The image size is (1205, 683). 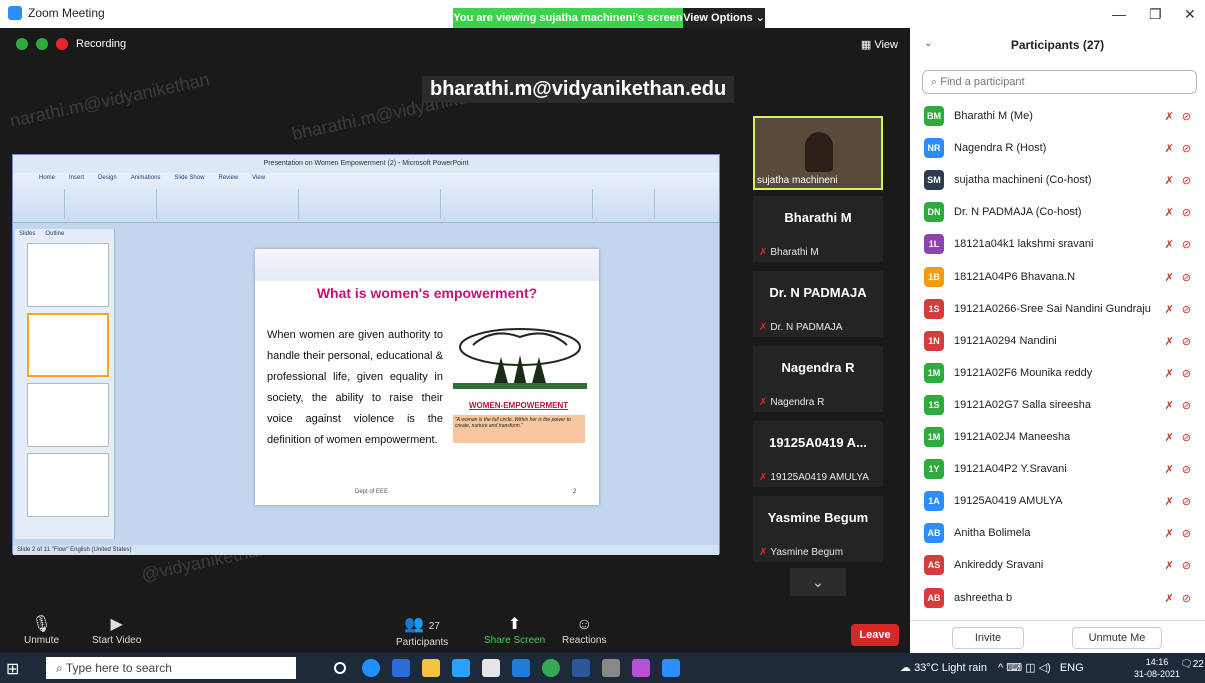 I want to click on video-tile: Dr. N PADMAJA ✗ Dr. N PADMAJA, so click(x=818, y=304).